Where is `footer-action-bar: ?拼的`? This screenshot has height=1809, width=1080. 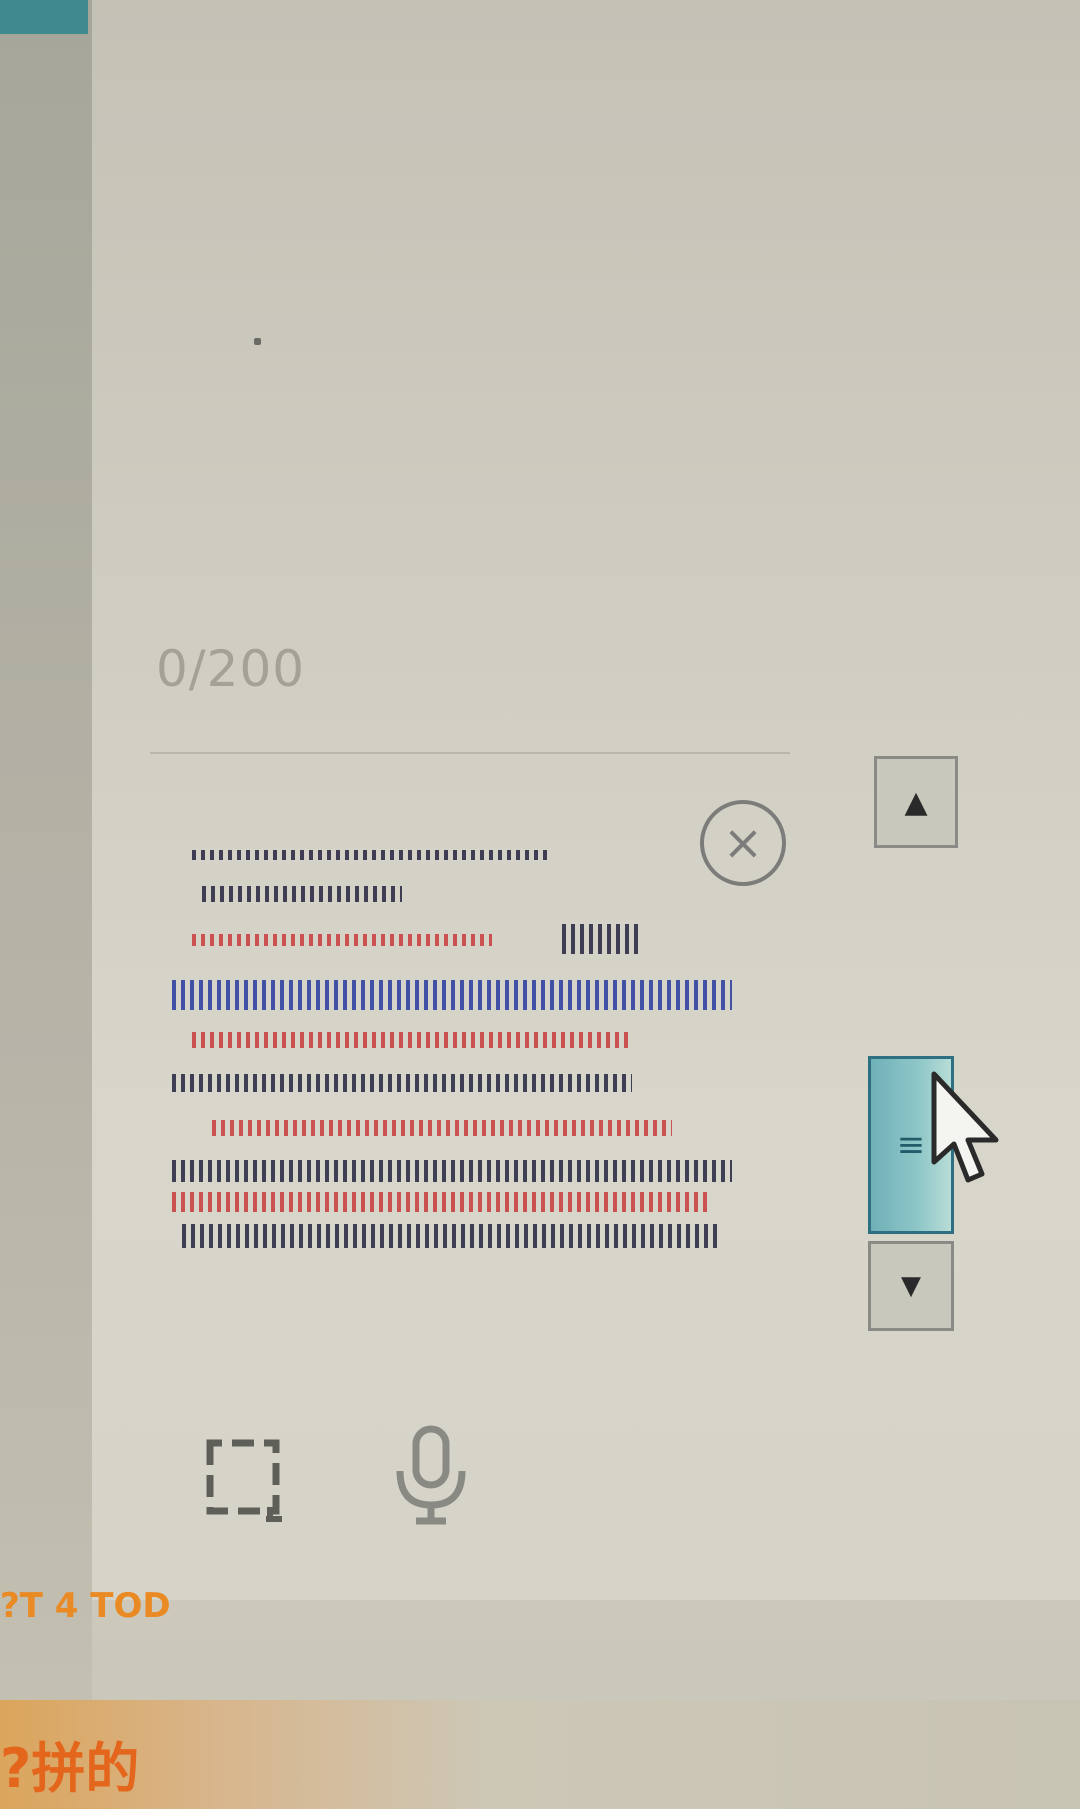
footer-action-bar: ?拼的 is located at coordinates (540, 1754).